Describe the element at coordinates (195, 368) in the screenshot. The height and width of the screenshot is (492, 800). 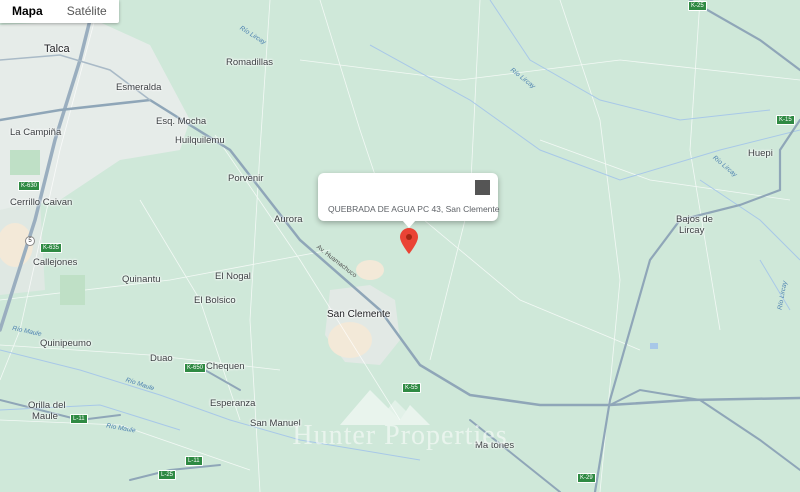
I see `route-shield-k650: K-650` at that location.